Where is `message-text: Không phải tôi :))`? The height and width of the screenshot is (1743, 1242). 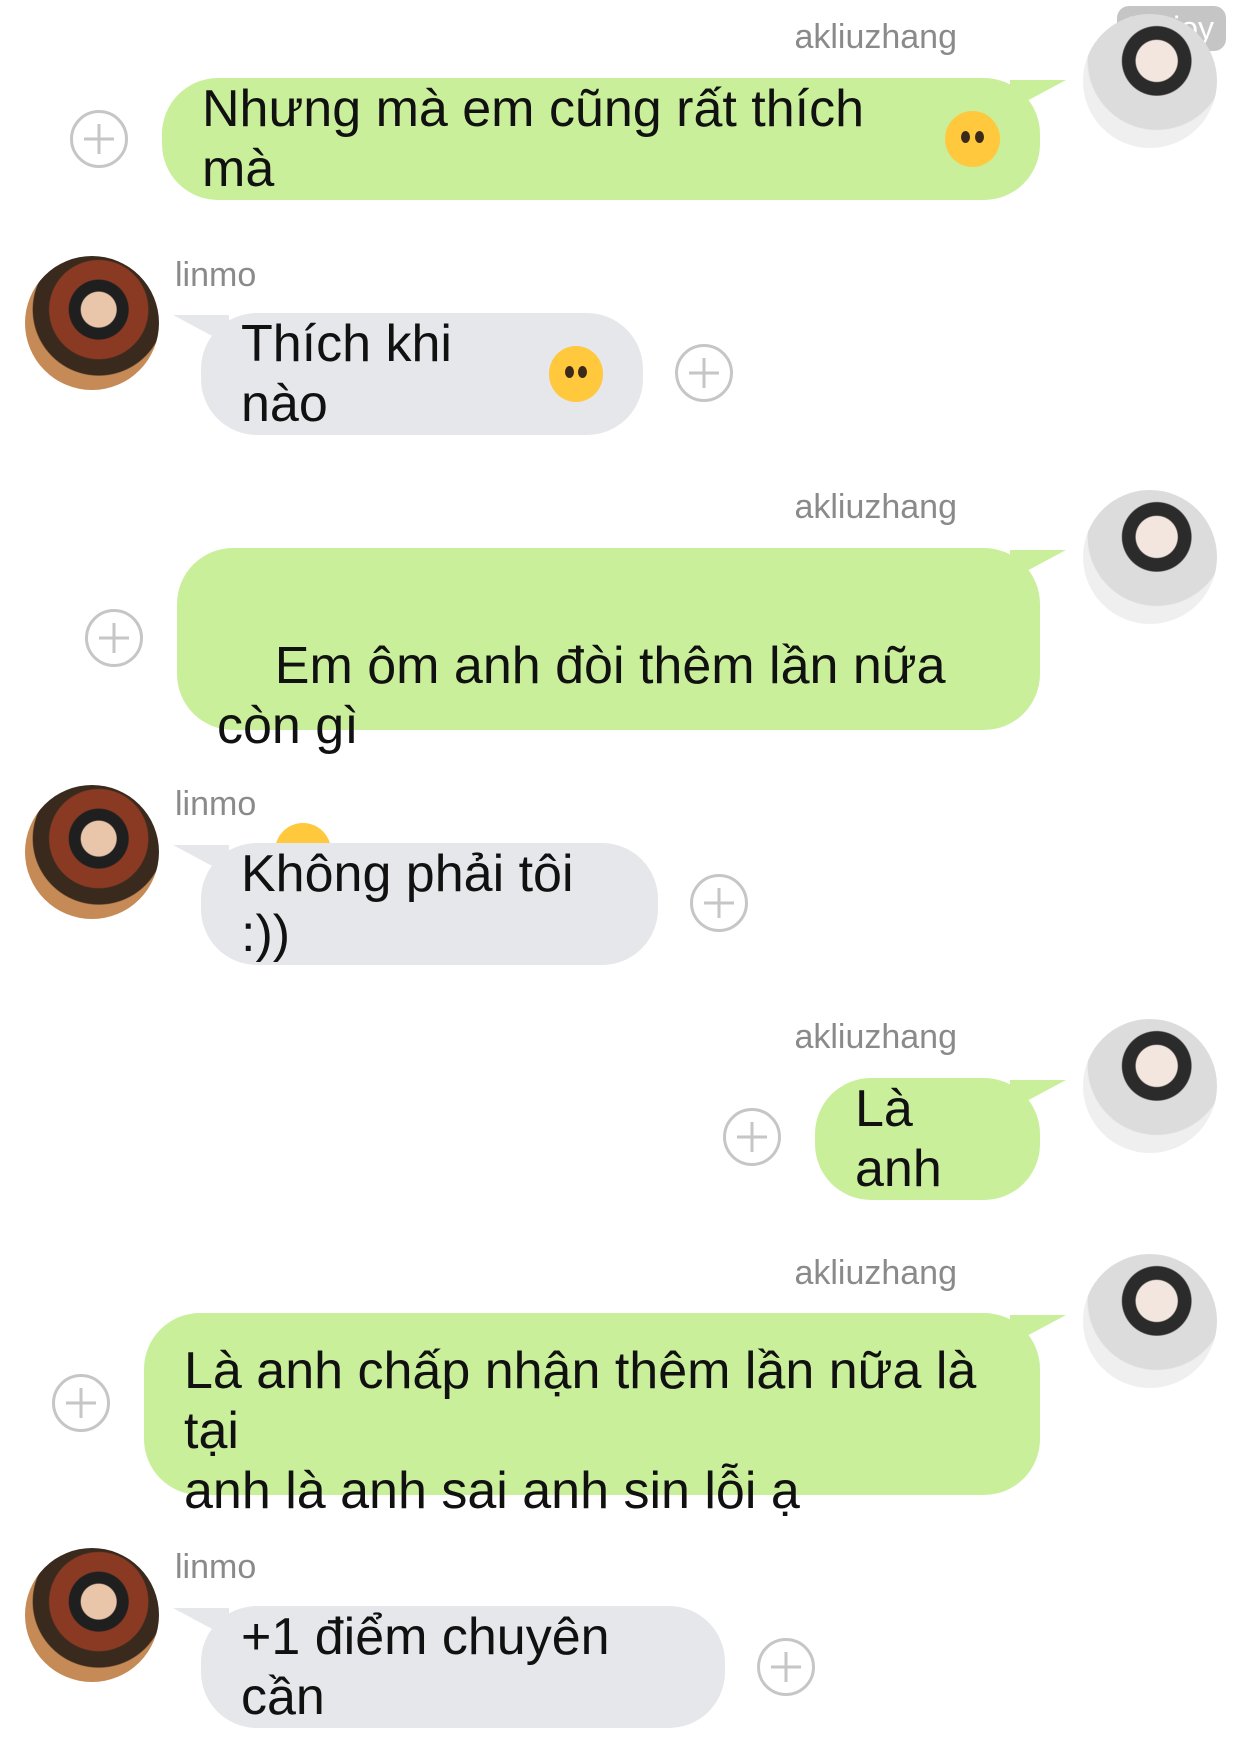 message-text: Không phải tôi :)) is located at coordinates (414, 904).